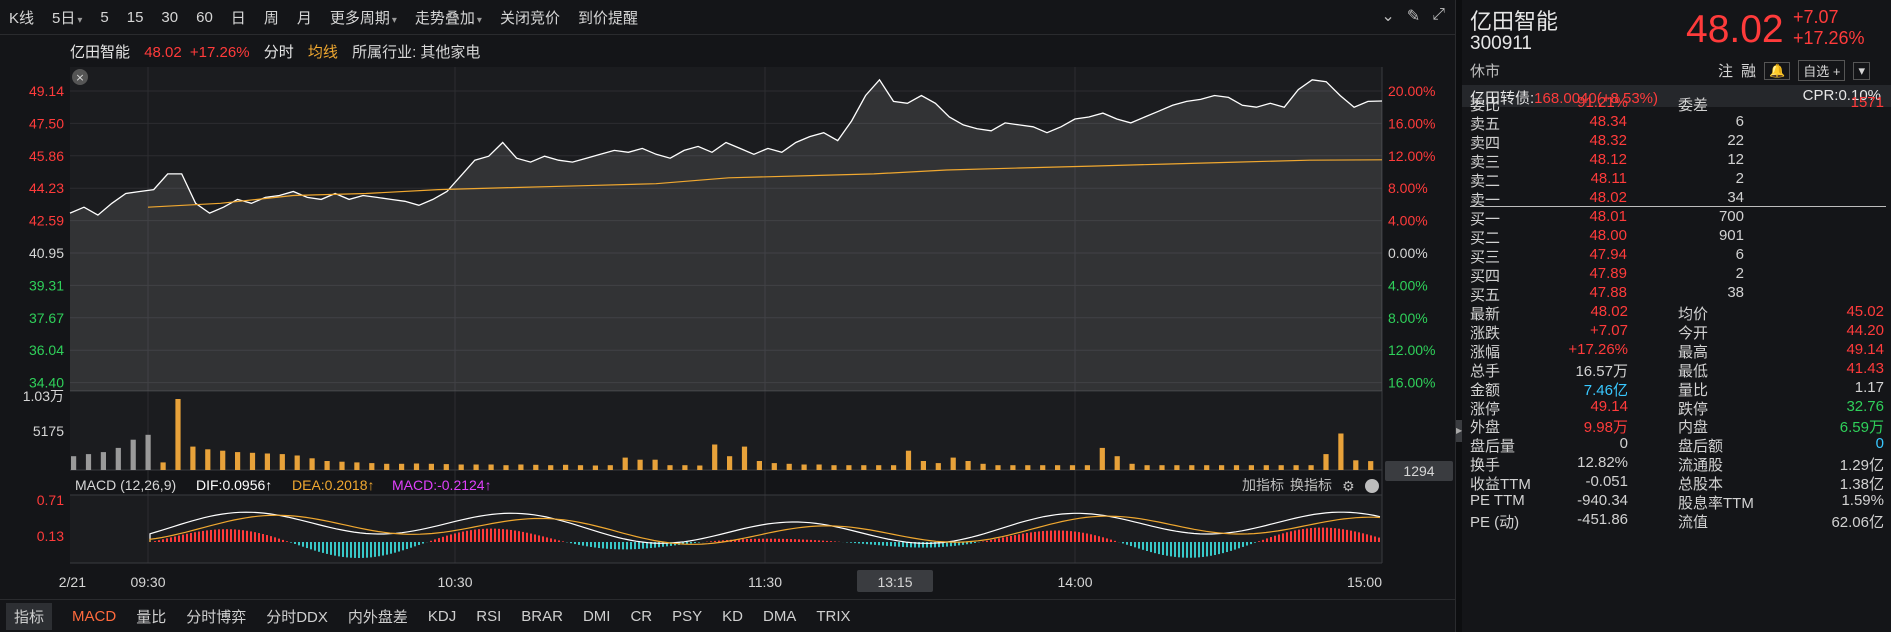 Image resolution: width=1891 pixels, height=632 pixels. I want to click on tab-5day: 5日 ▾, so click(67, 17).